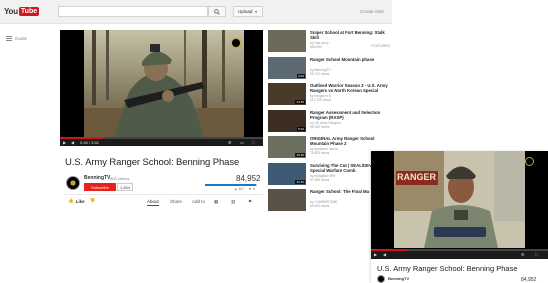 The width and height of the screenshot is (548, 283). Describe the element at coordinates (233, 202) in the screenshot. I see `stats-icon: ▥` at that location.